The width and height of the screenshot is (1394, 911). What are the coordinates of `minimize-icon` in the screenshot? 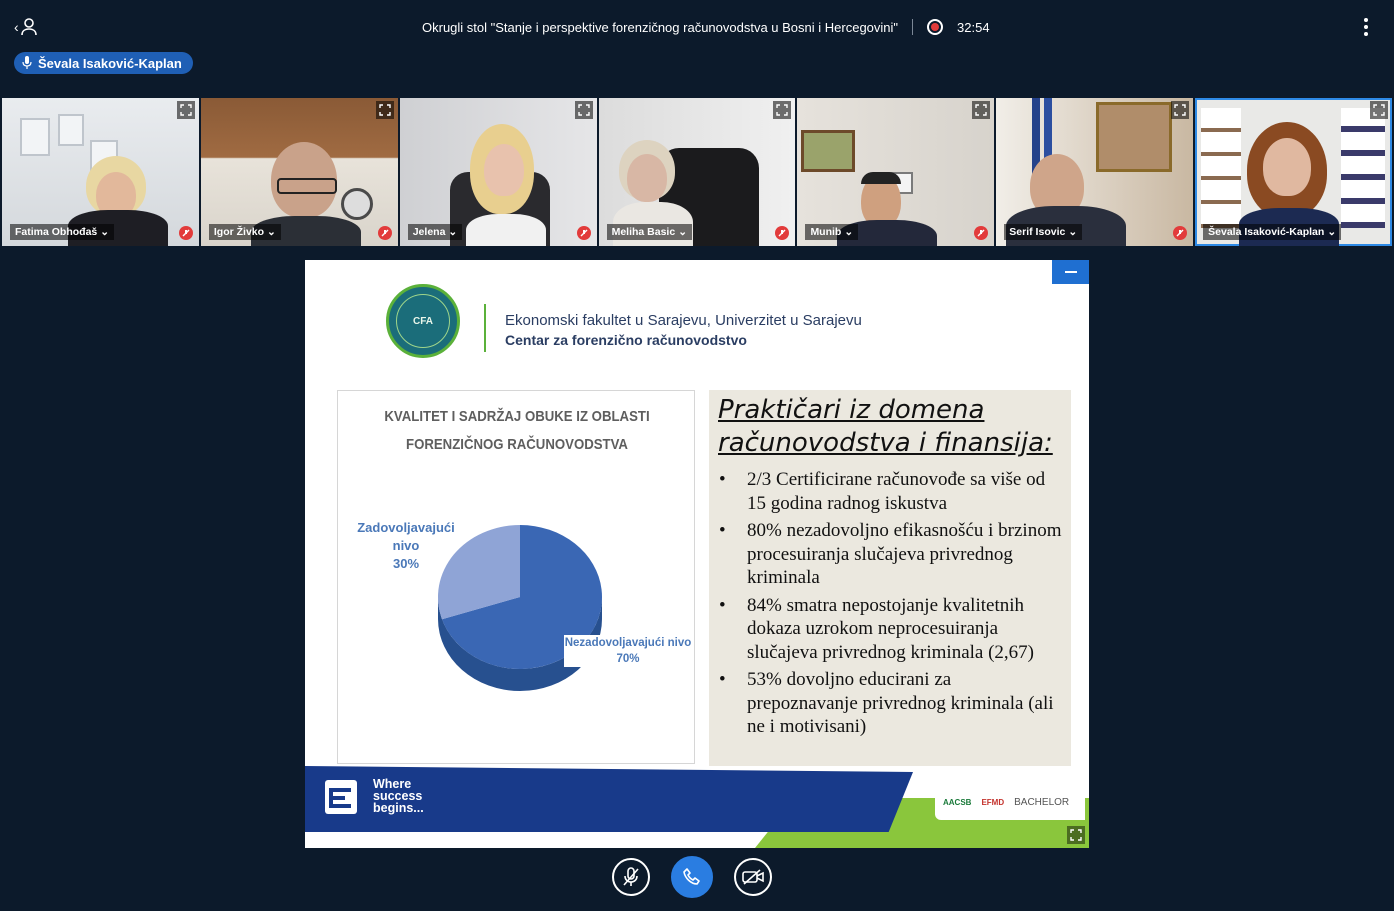 It's located at (1070, 272).